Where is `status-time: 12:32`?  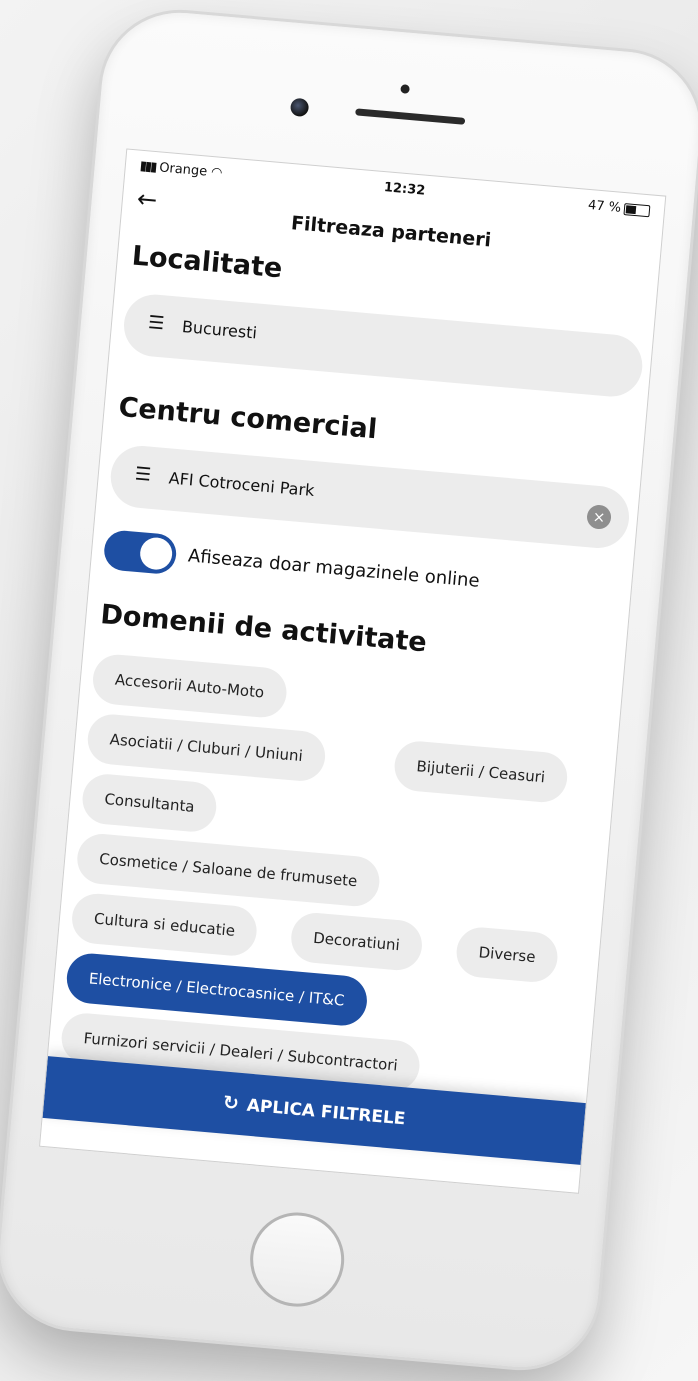 status-time: 12:32 is located at coordinates (404, 189).